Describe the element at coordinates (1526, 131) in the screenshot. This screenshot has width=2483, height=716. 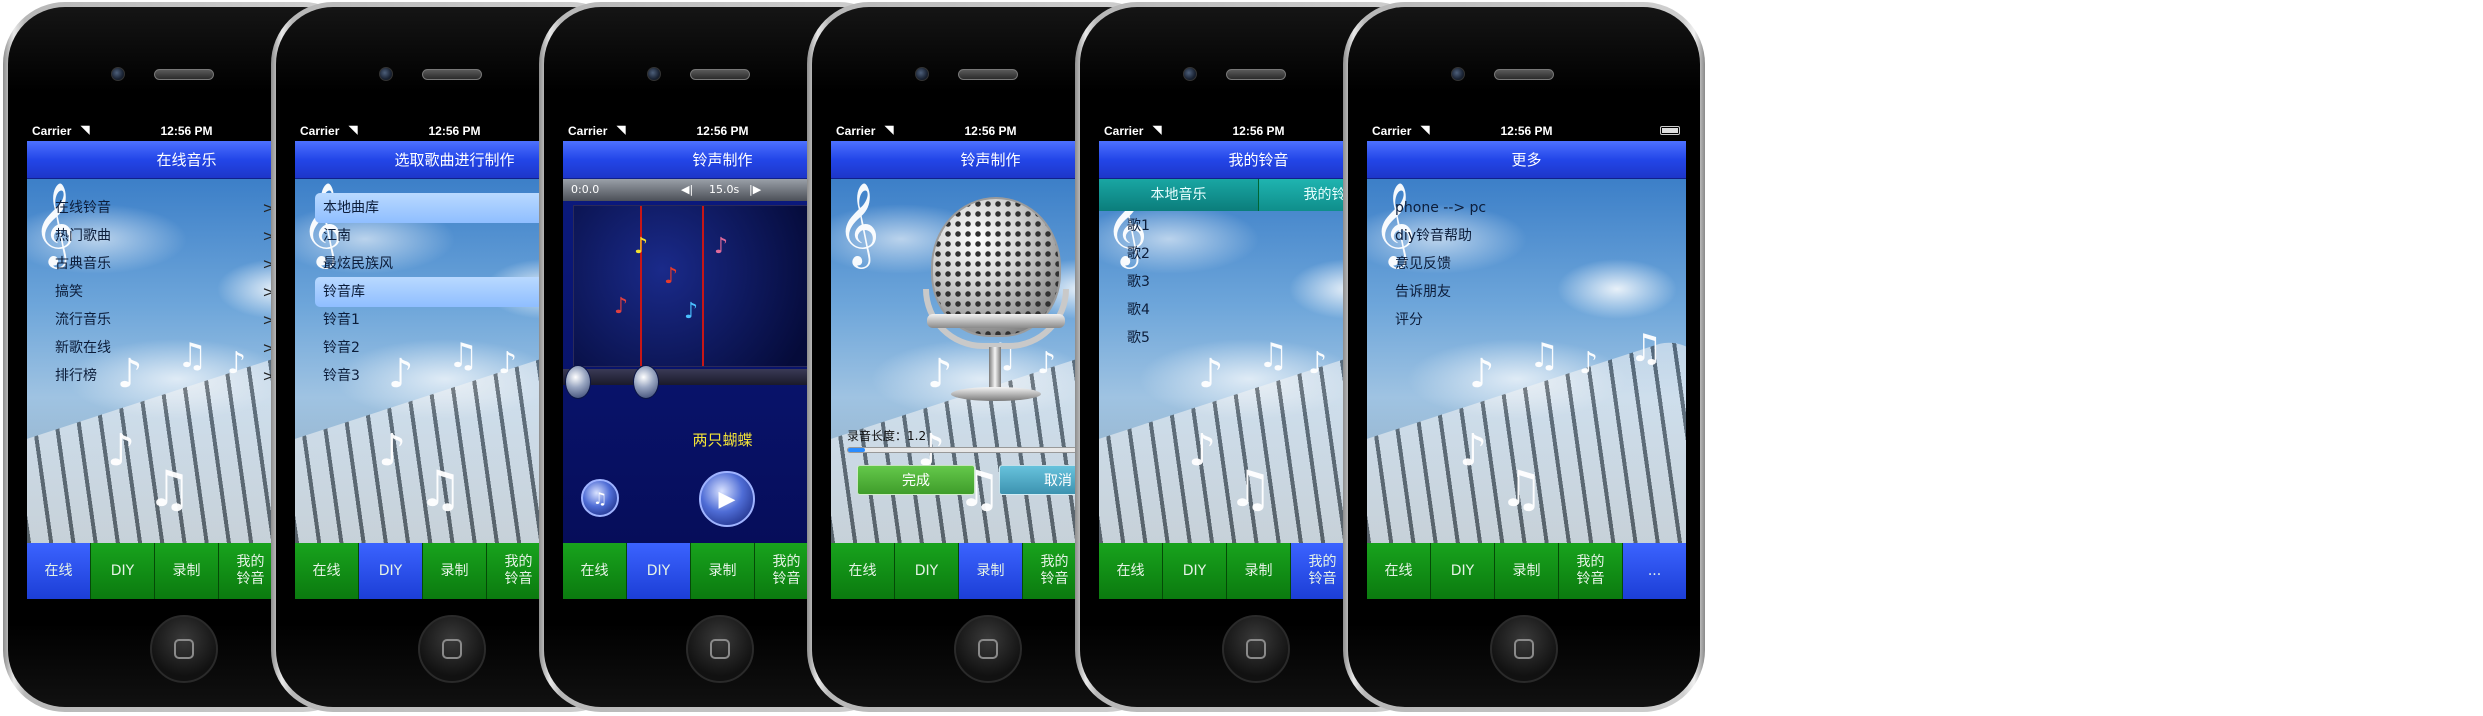
I see `clock: 12:56 PM` at that location.